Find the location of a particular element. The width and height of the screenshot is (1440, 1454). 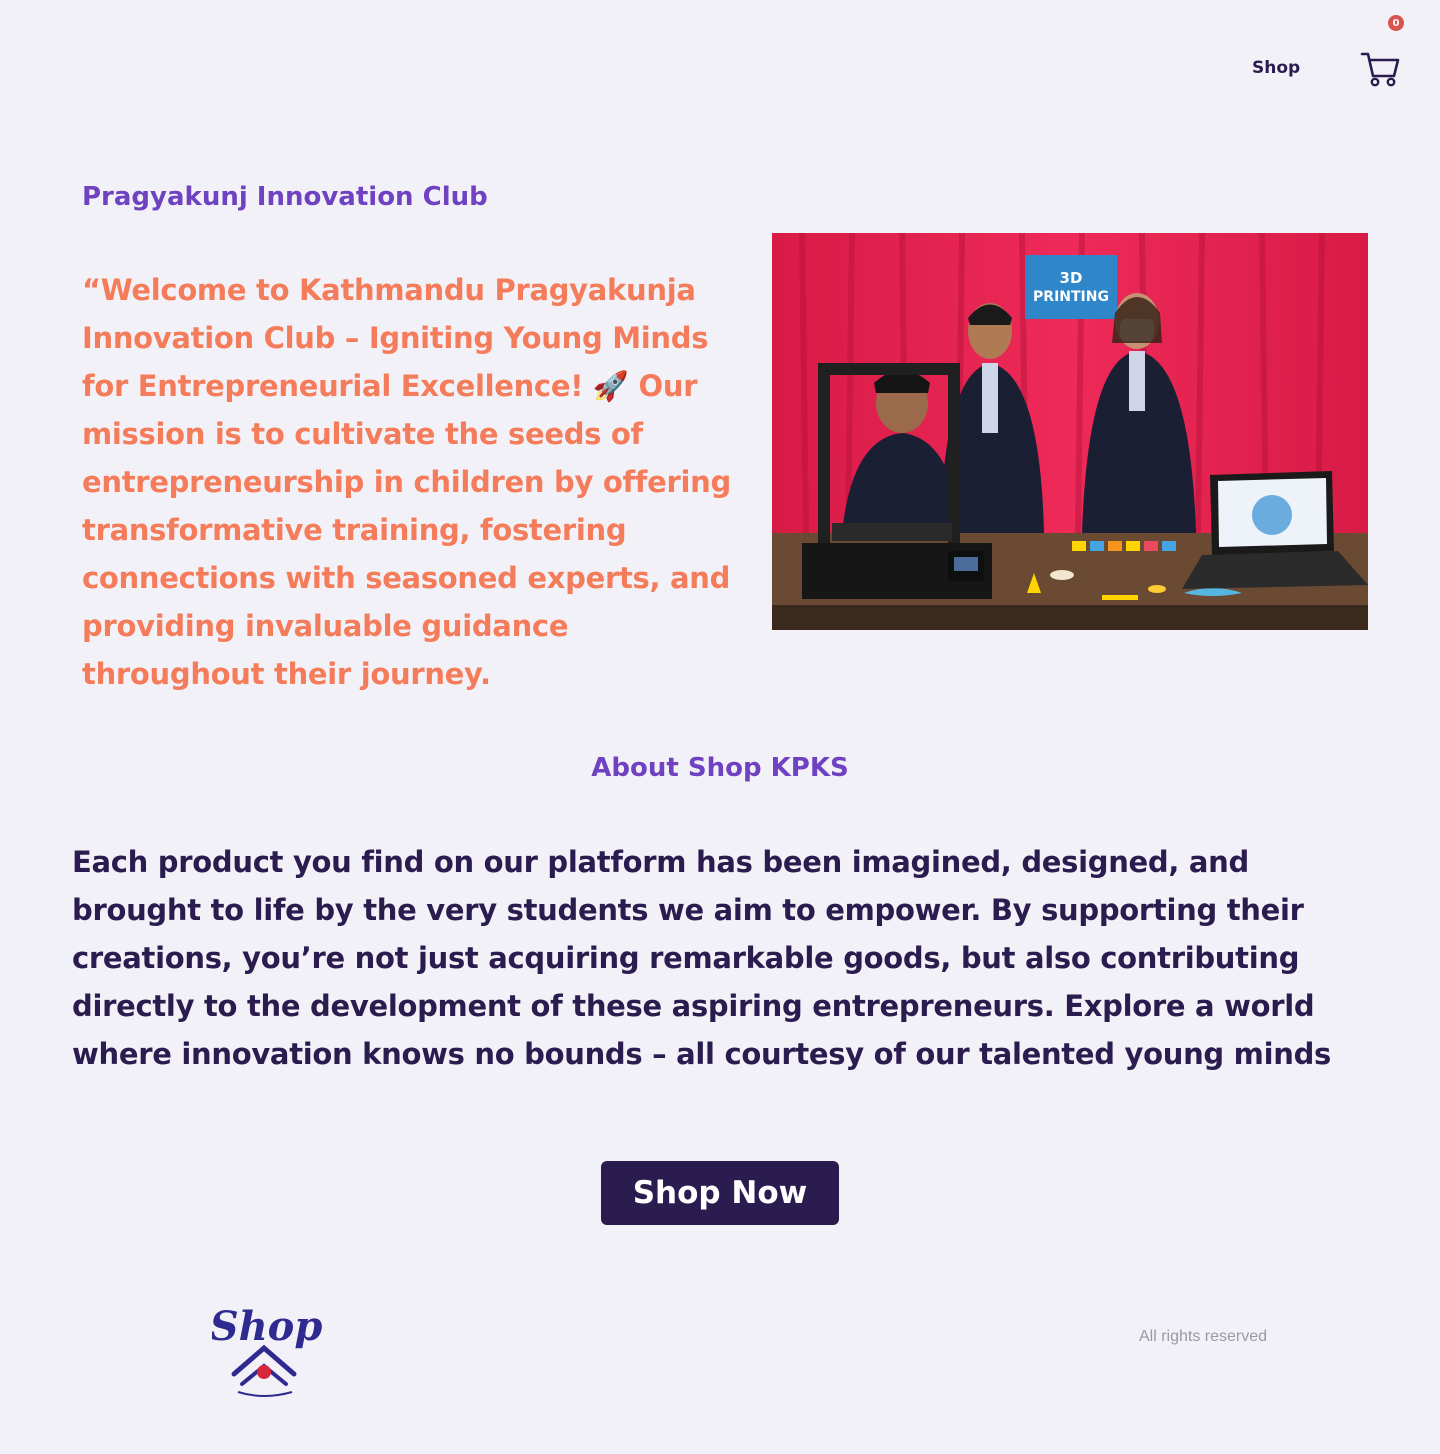

cart-count-badge: 0 is located at coordinates (1396, 23).